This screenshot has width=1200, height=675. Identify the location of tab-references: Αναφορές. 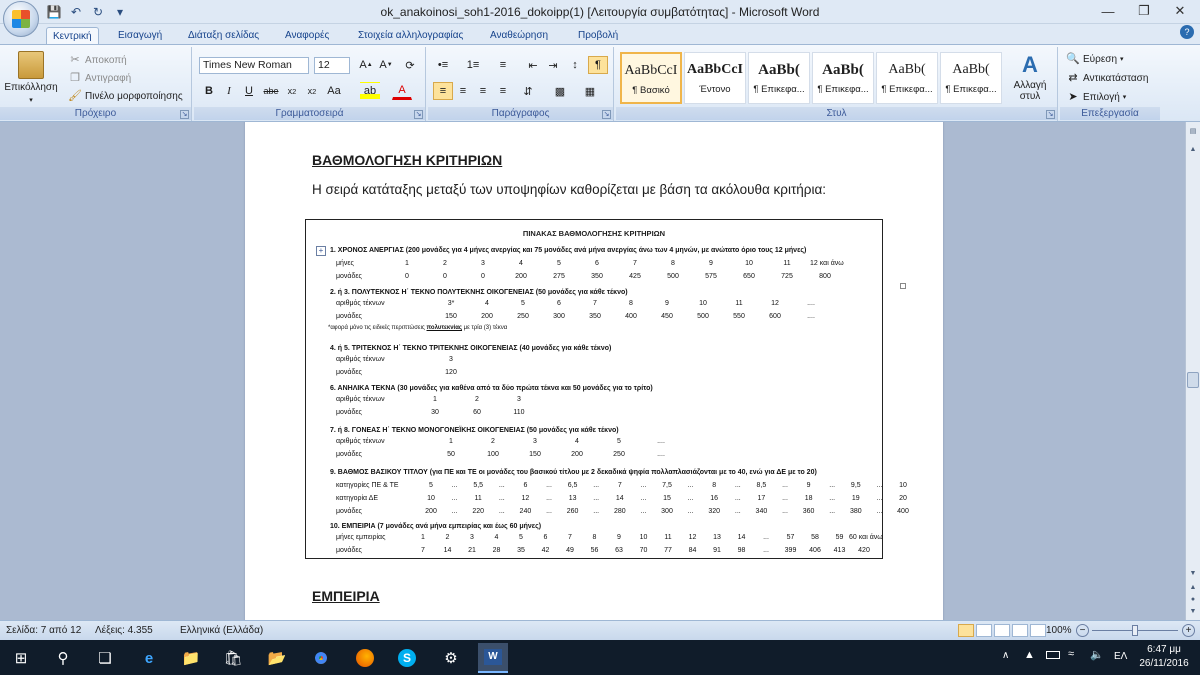
(307, 35).